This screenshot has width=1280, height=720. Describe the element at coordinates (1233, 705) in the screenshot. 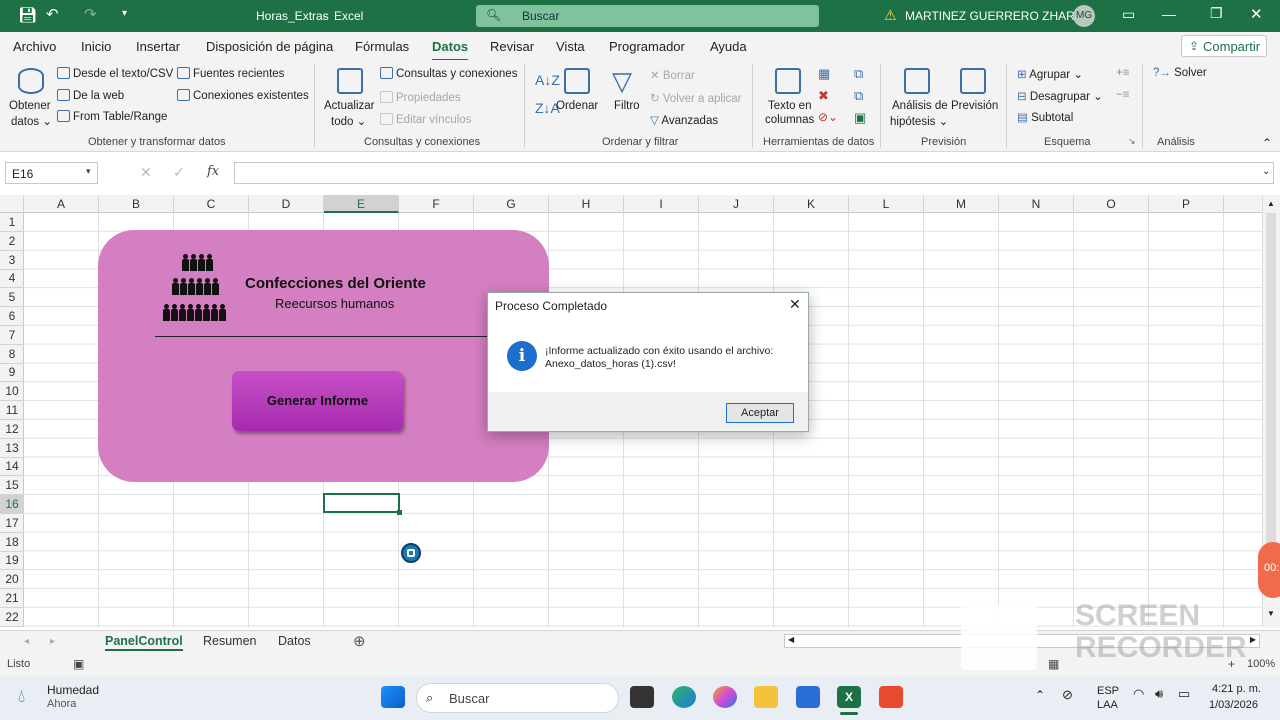

I see `clock-date: 1/03/2026` at that location.